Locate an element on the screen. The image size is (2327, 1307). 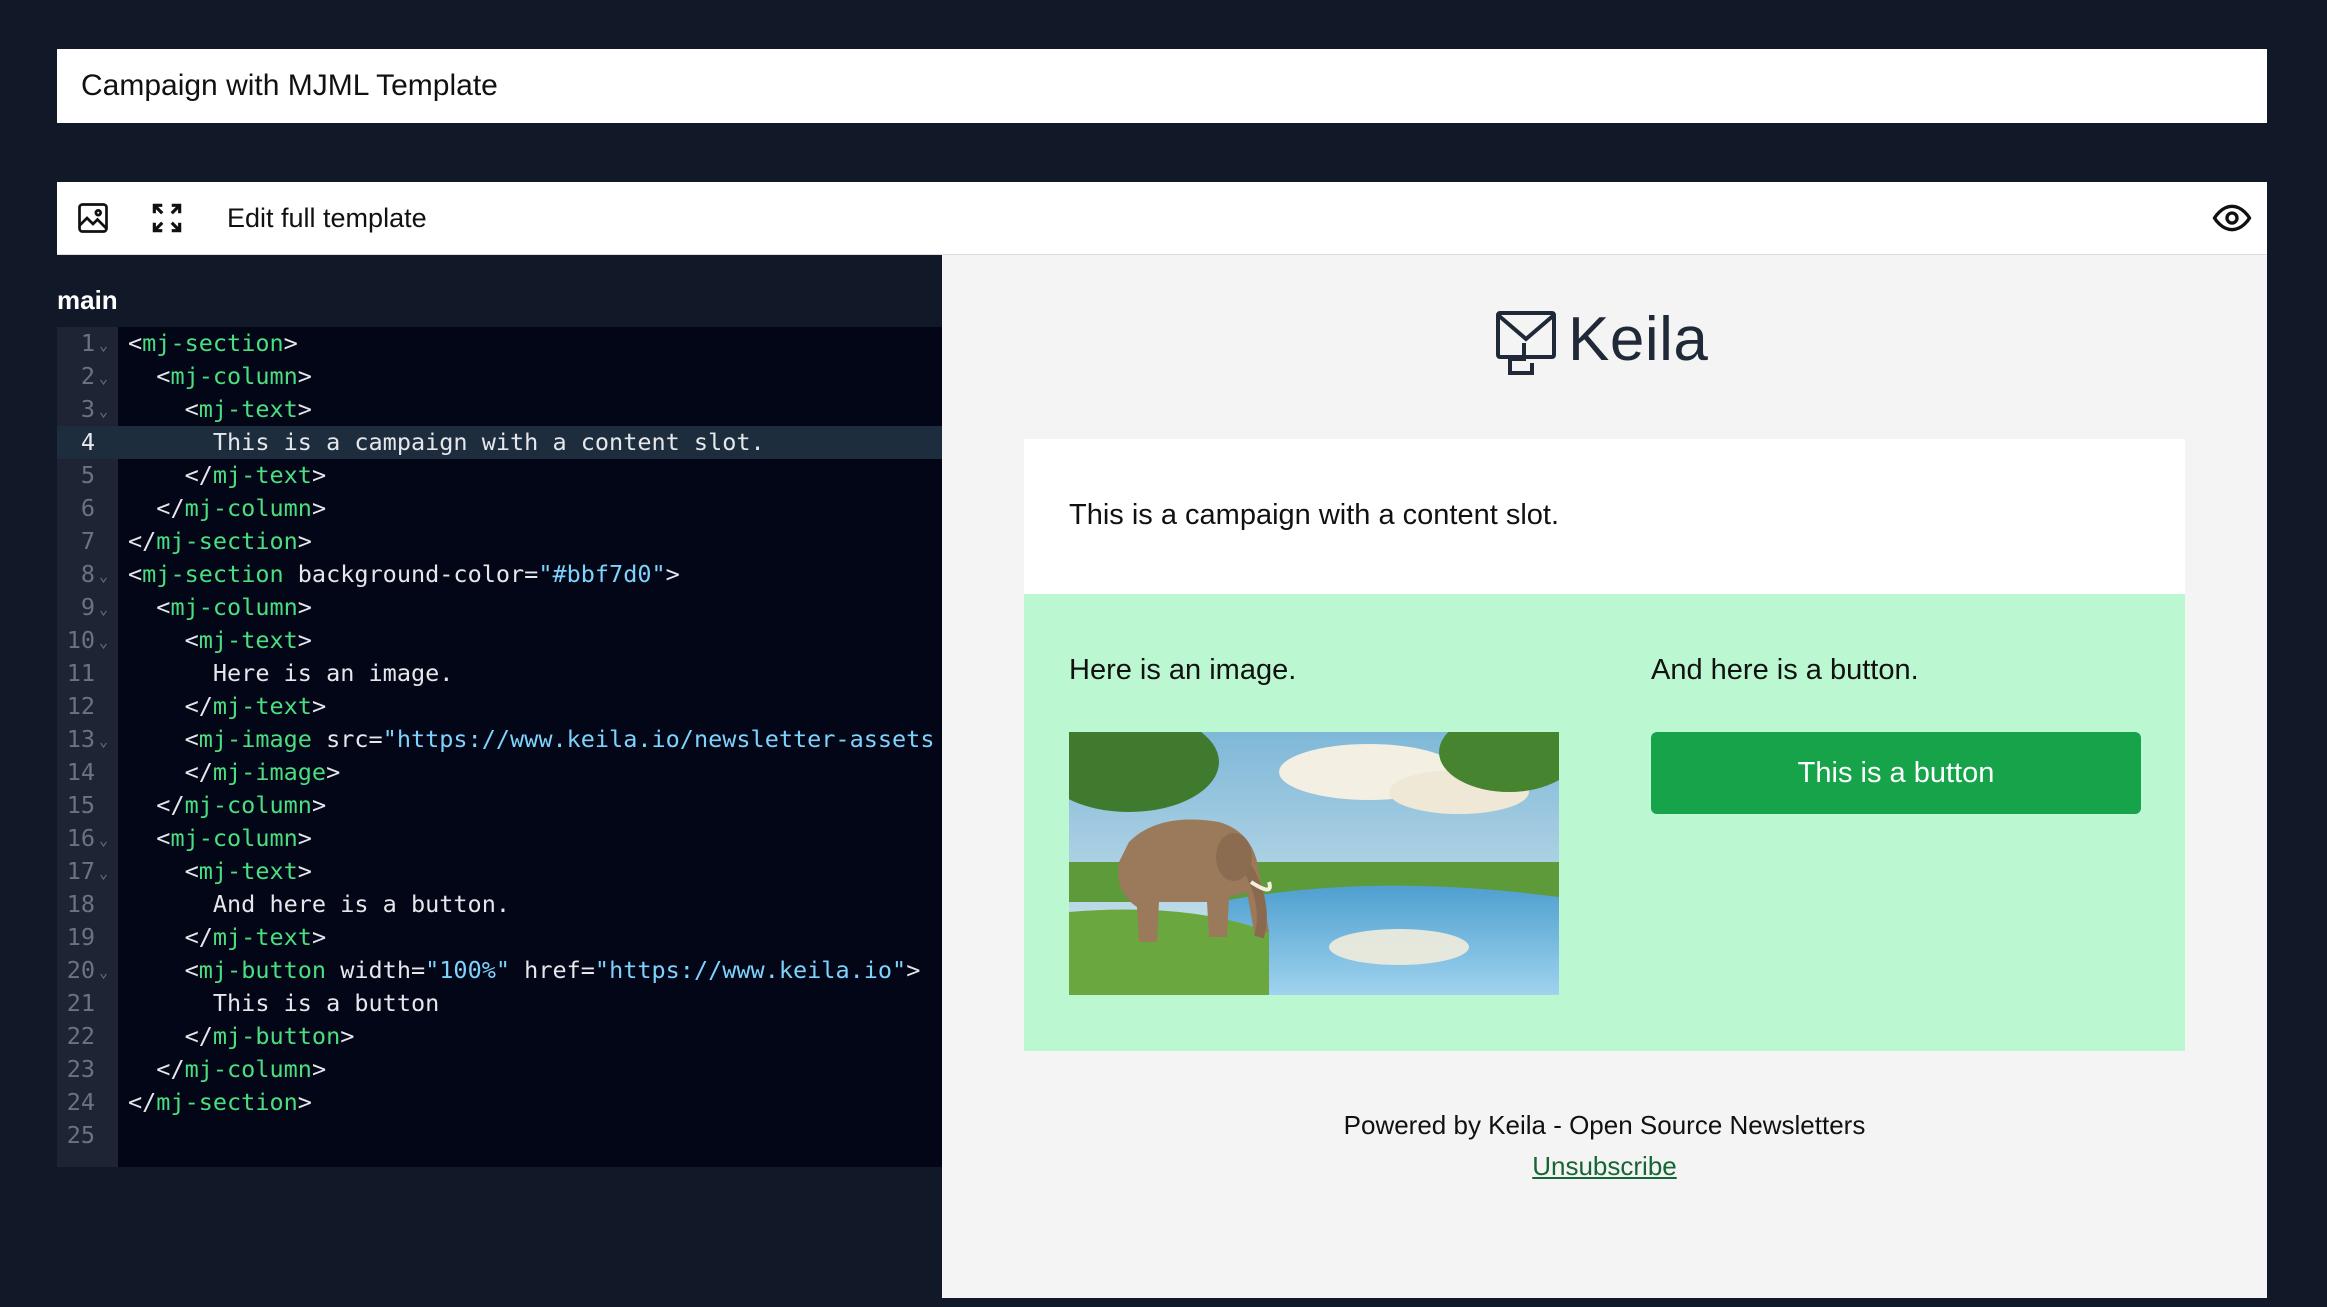
code-line: 24 </mj-section> is located at coordinates (499, 1102).